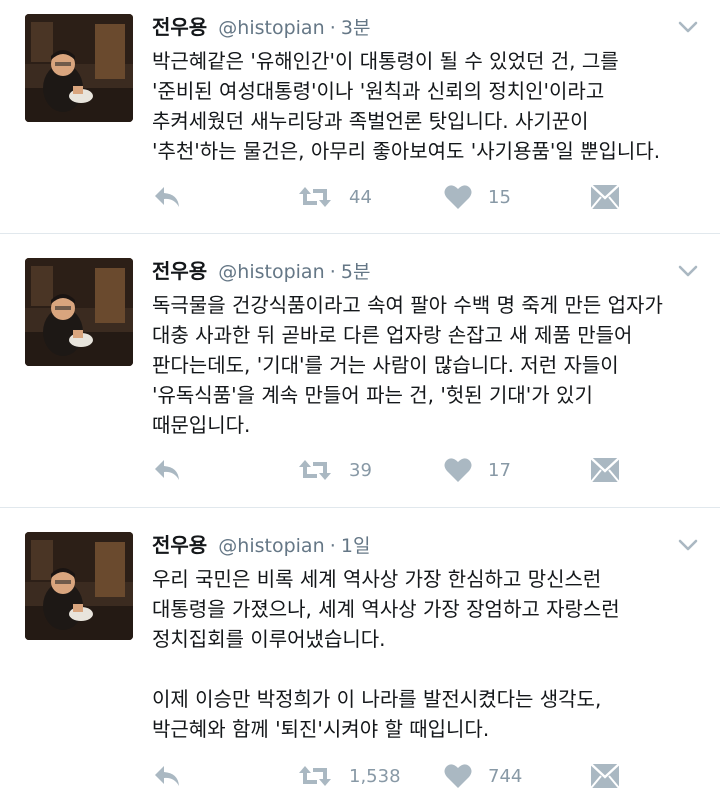 This screenshot has height=808, width=720. Describe the element at coordinates (426, 470) in the screenshot. I see `tweet-actions: 39 17` at that location.